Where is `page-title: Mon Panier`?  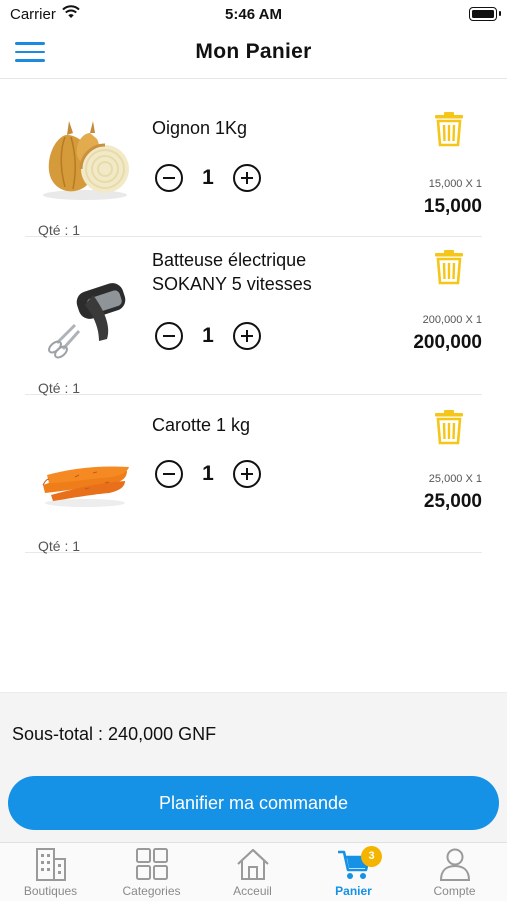 page-title: Mon Panier is located at coordinates (253, 51).